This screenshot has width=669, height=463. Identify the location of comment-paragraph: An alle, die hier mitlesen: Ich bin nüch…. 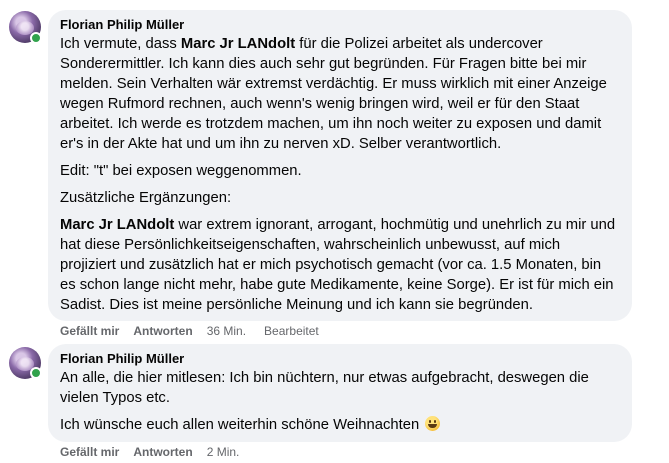
(324, 388).